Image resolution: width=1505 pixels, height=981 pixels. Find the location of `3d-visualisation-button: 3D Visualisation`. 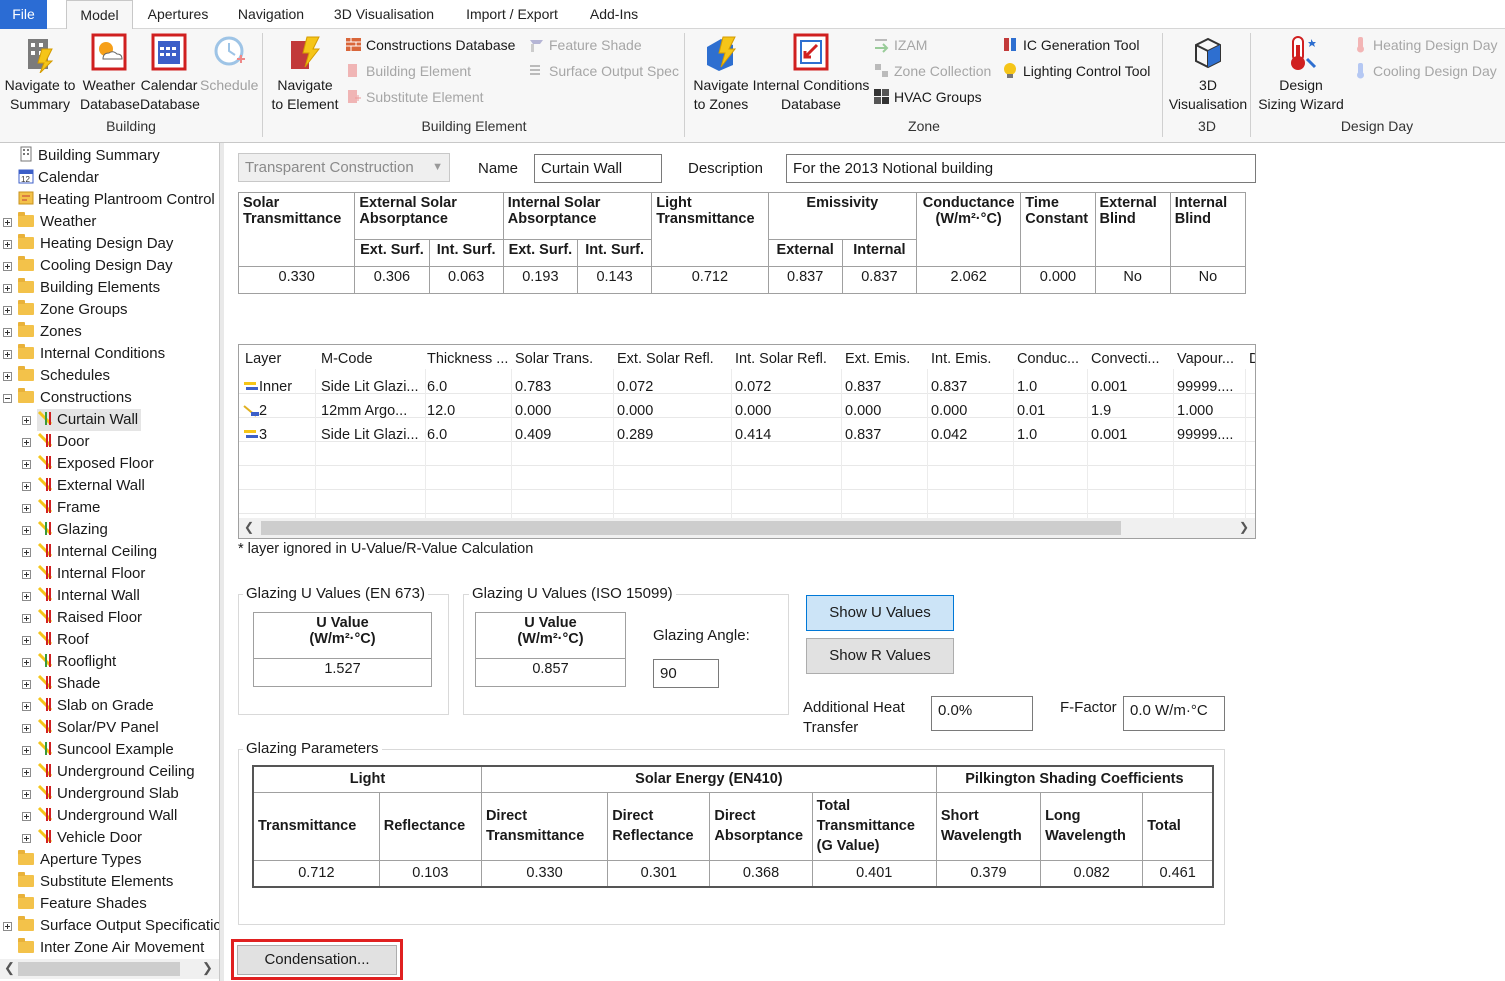

3d-visualisation-button: 3D Visualisation is located at coordinates (1208, 73).